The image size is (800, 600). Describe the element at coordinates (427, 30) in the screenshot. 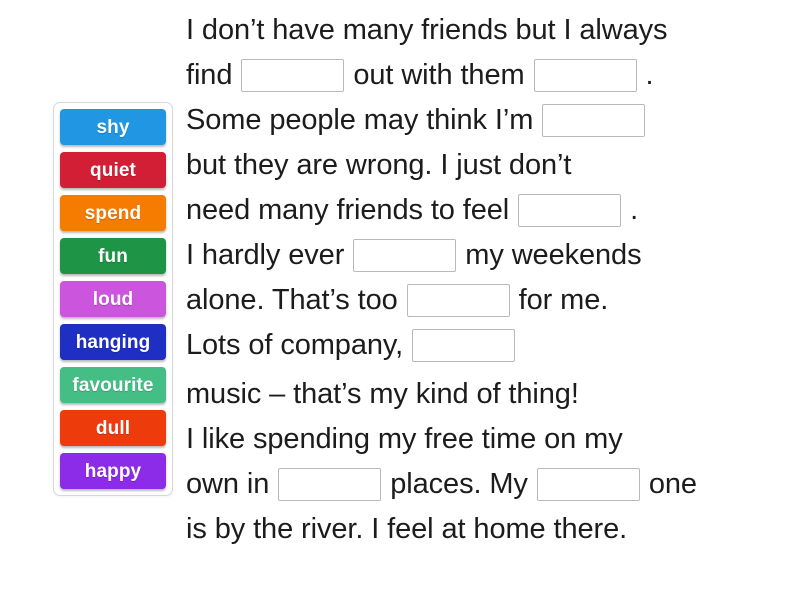

I see `passage-text: I don’t have many friends but I always` at that location.